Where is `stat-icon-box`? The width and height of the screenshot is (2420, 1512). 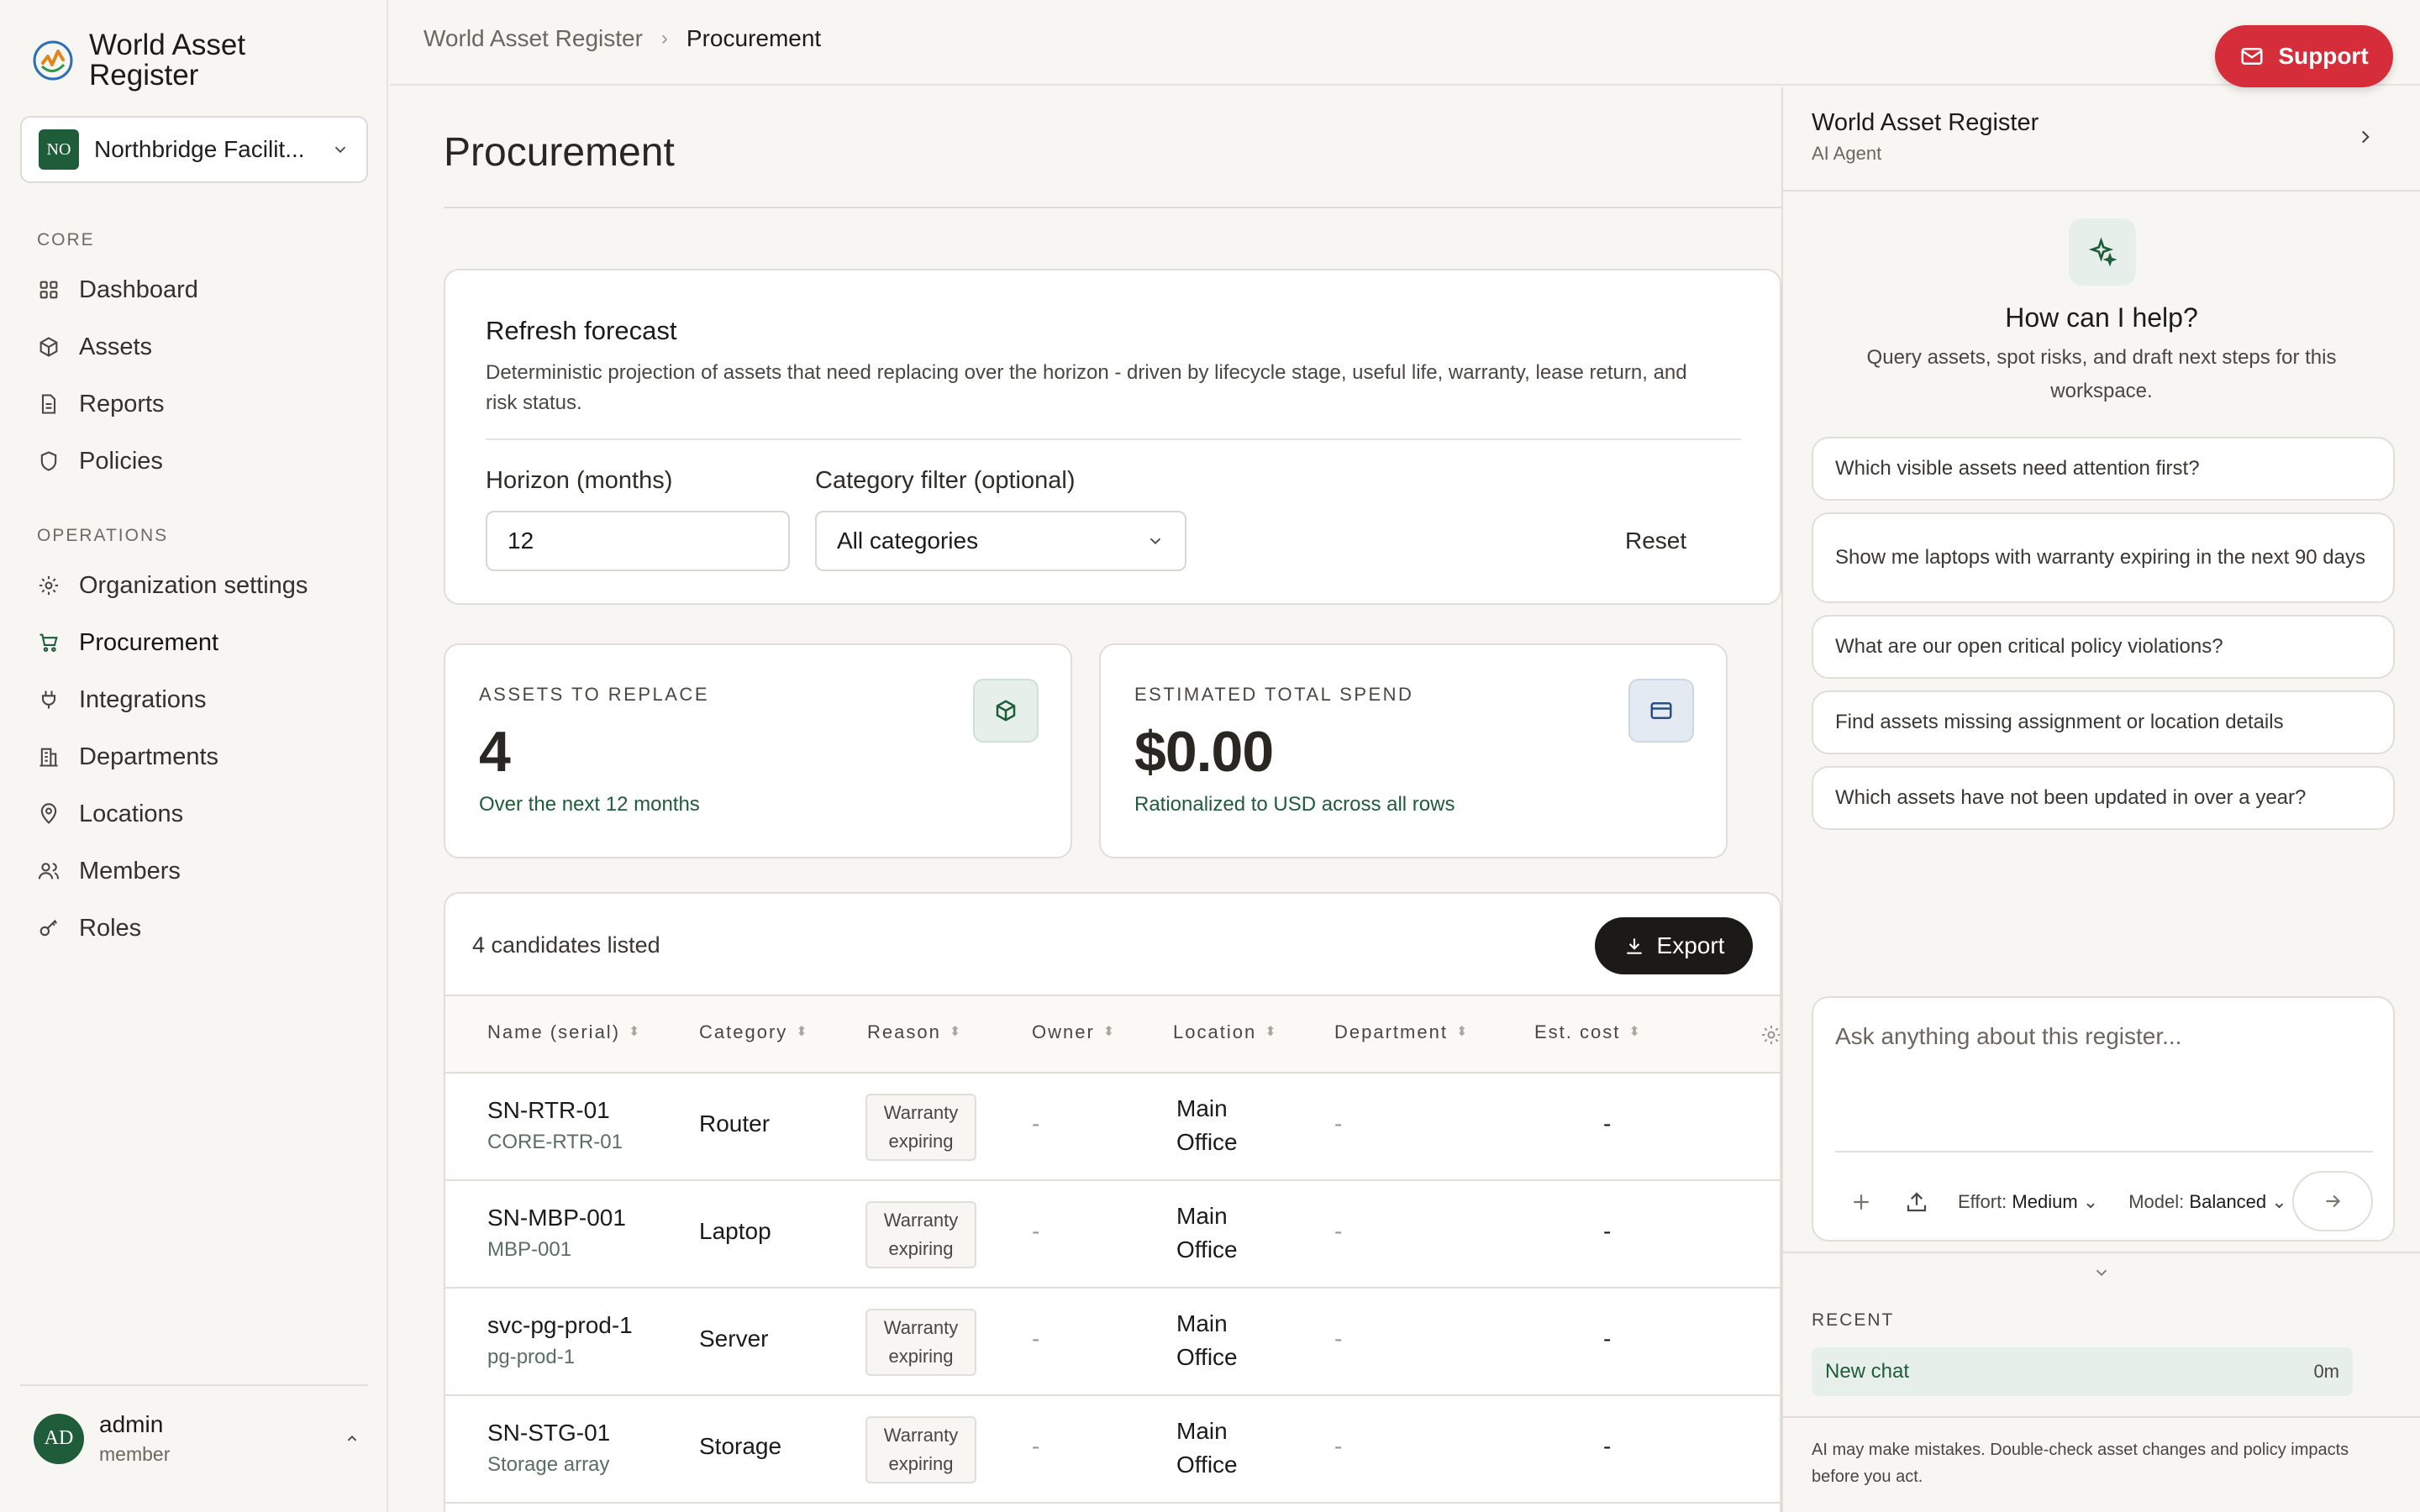 stat-icon-box is located at coordinates (1006, 711).